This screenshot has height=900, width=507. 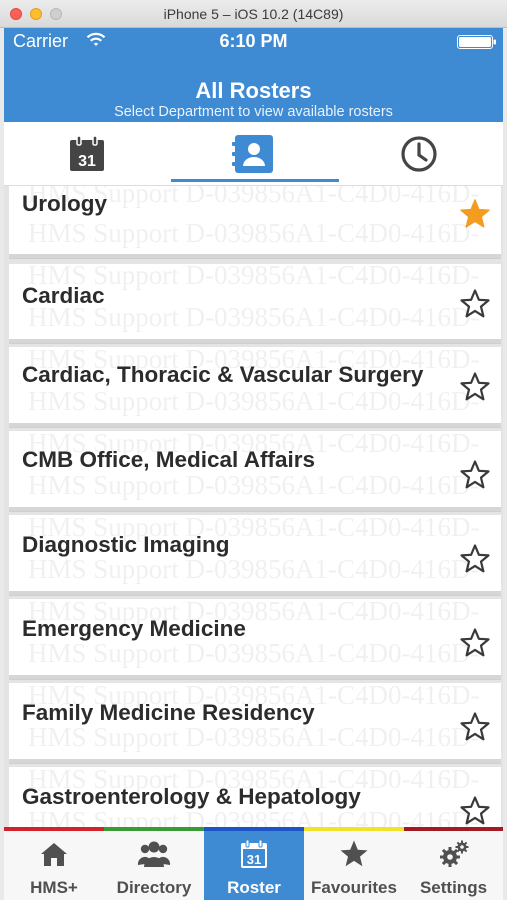 I want to click on tab-label: Directory, so click(x=154, y=887).